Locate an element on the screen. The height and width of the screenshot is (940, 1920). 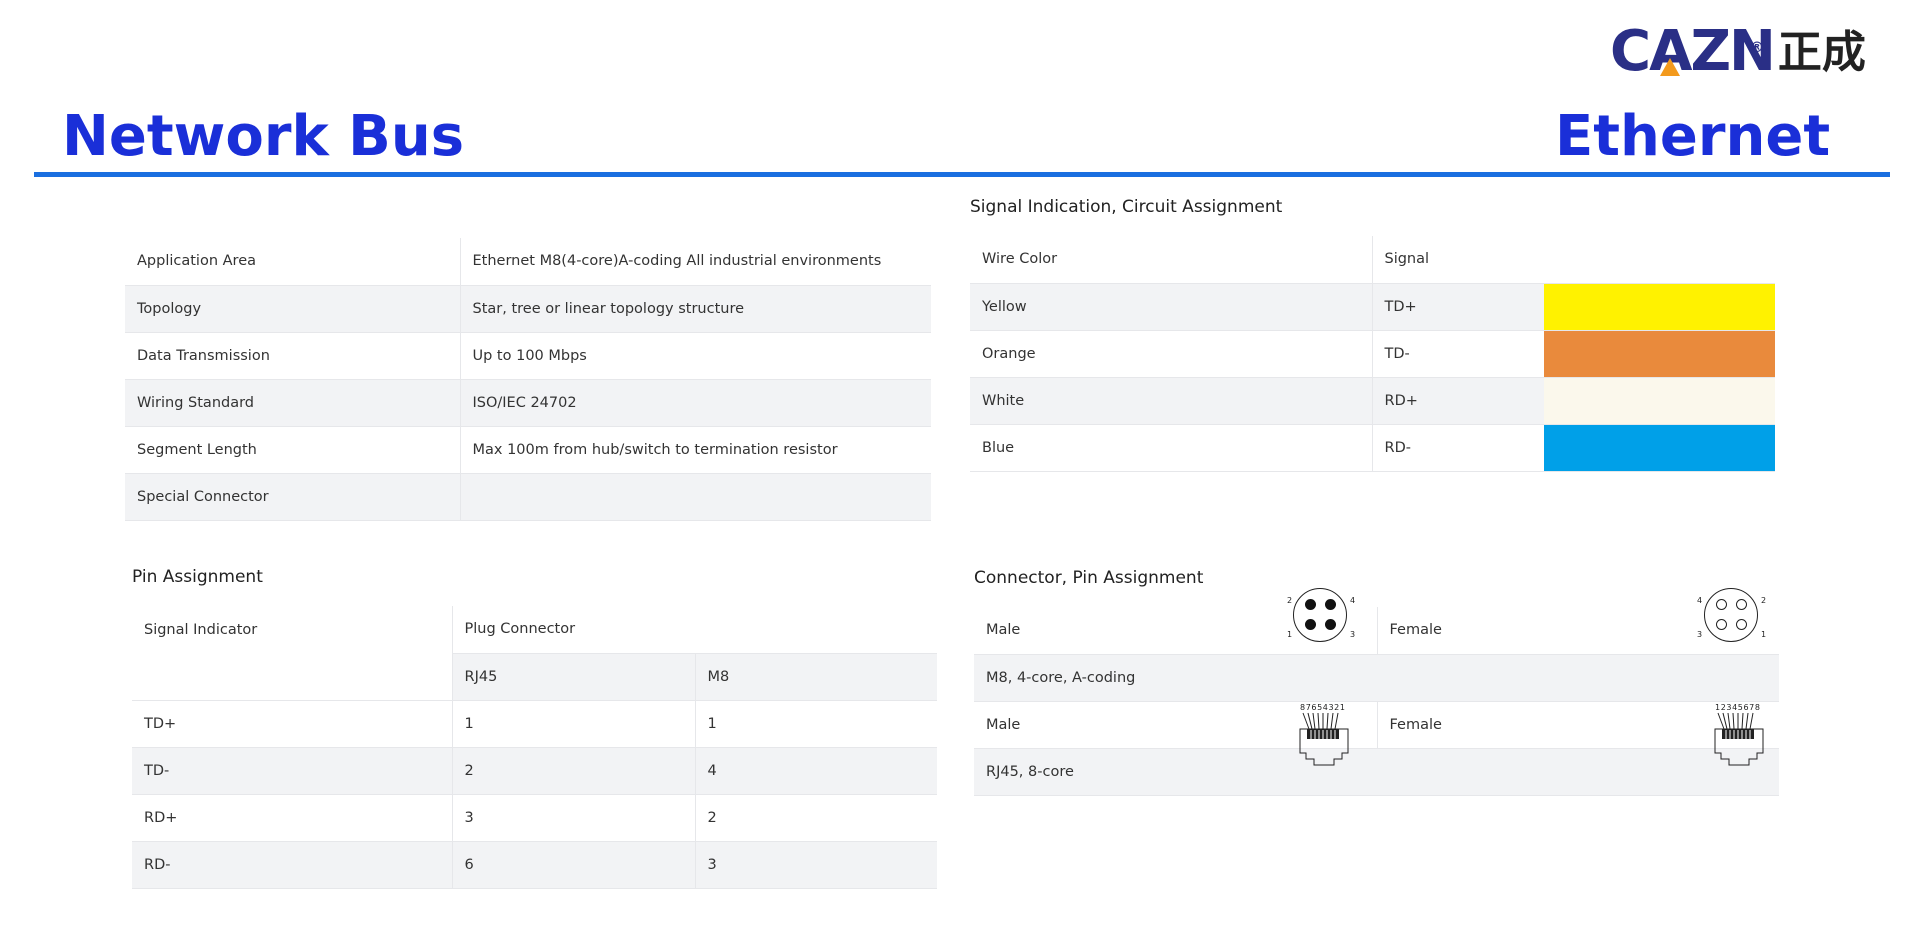
pin-signal: RD+ is located at coordinates (161, 817).